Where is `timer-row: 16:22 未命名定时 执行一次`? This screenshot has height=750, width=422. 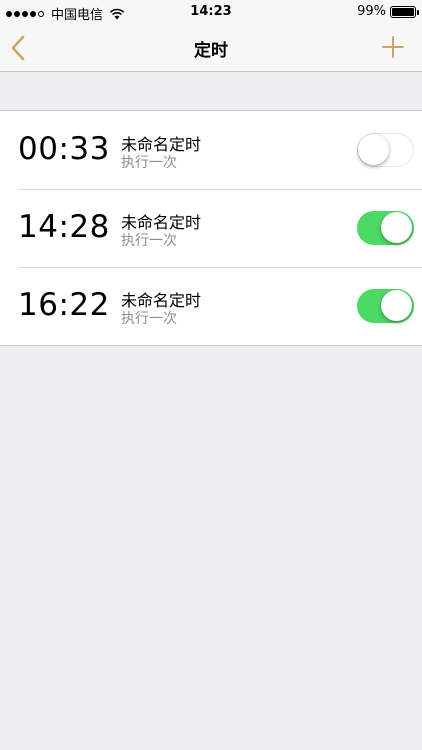 timer-row: 16:22 未命名定时 执行一次 is located at coordinates (211, 306).